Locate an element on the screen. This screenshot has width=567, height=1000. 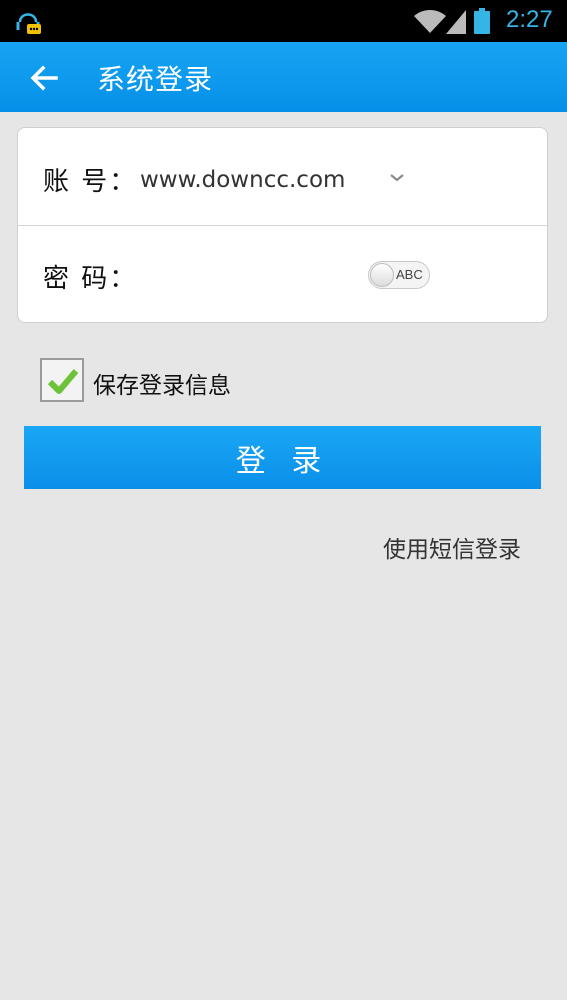
status-bar: 2:27 is located at coordinates (283, 21).